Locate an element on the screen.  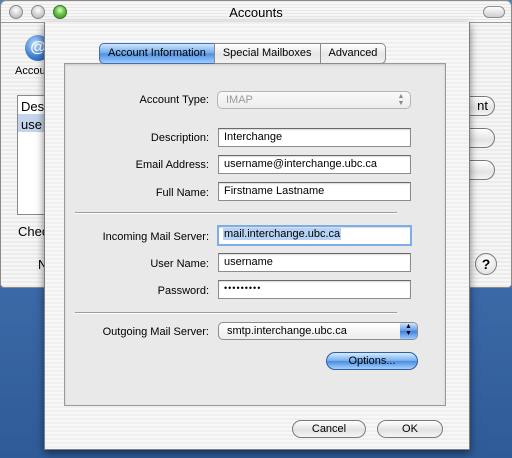
incoming-server-field: mail.interchange.ubc.ca is located at coordinates (314, 235).